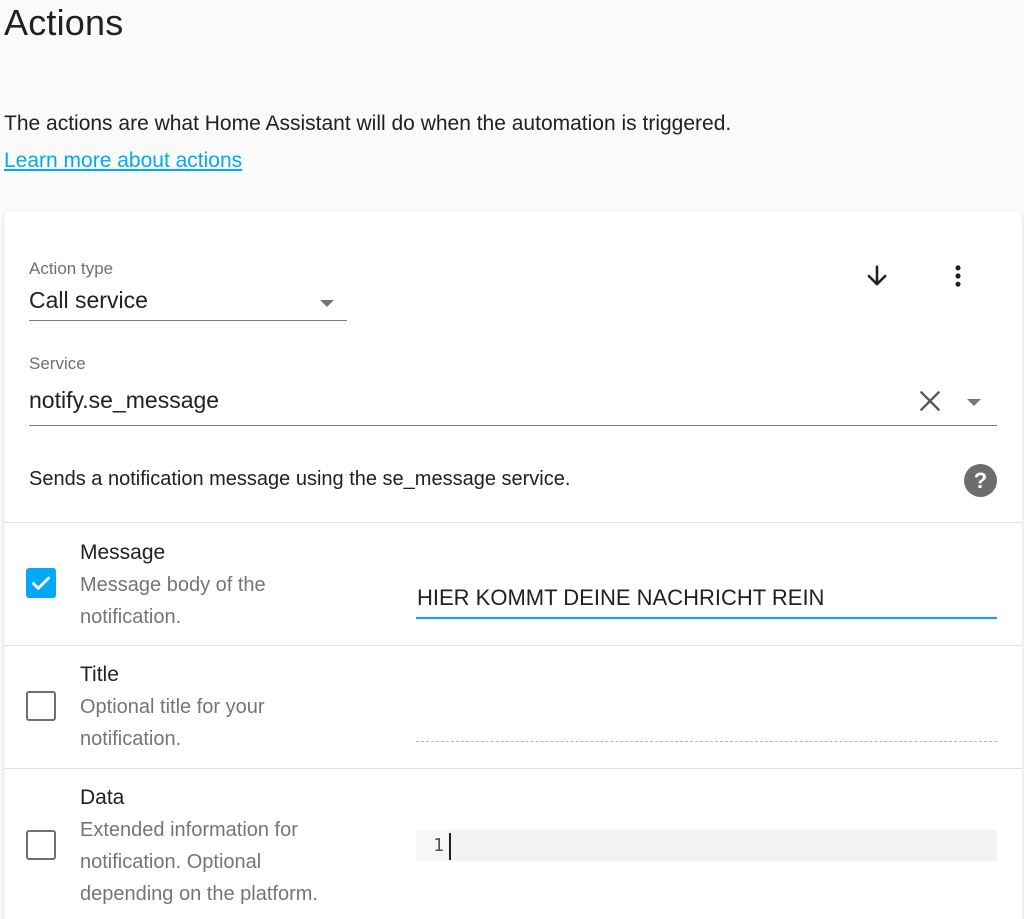 The image size is (1024, 919). I want to click on title-checkbox, so click(41, 706).